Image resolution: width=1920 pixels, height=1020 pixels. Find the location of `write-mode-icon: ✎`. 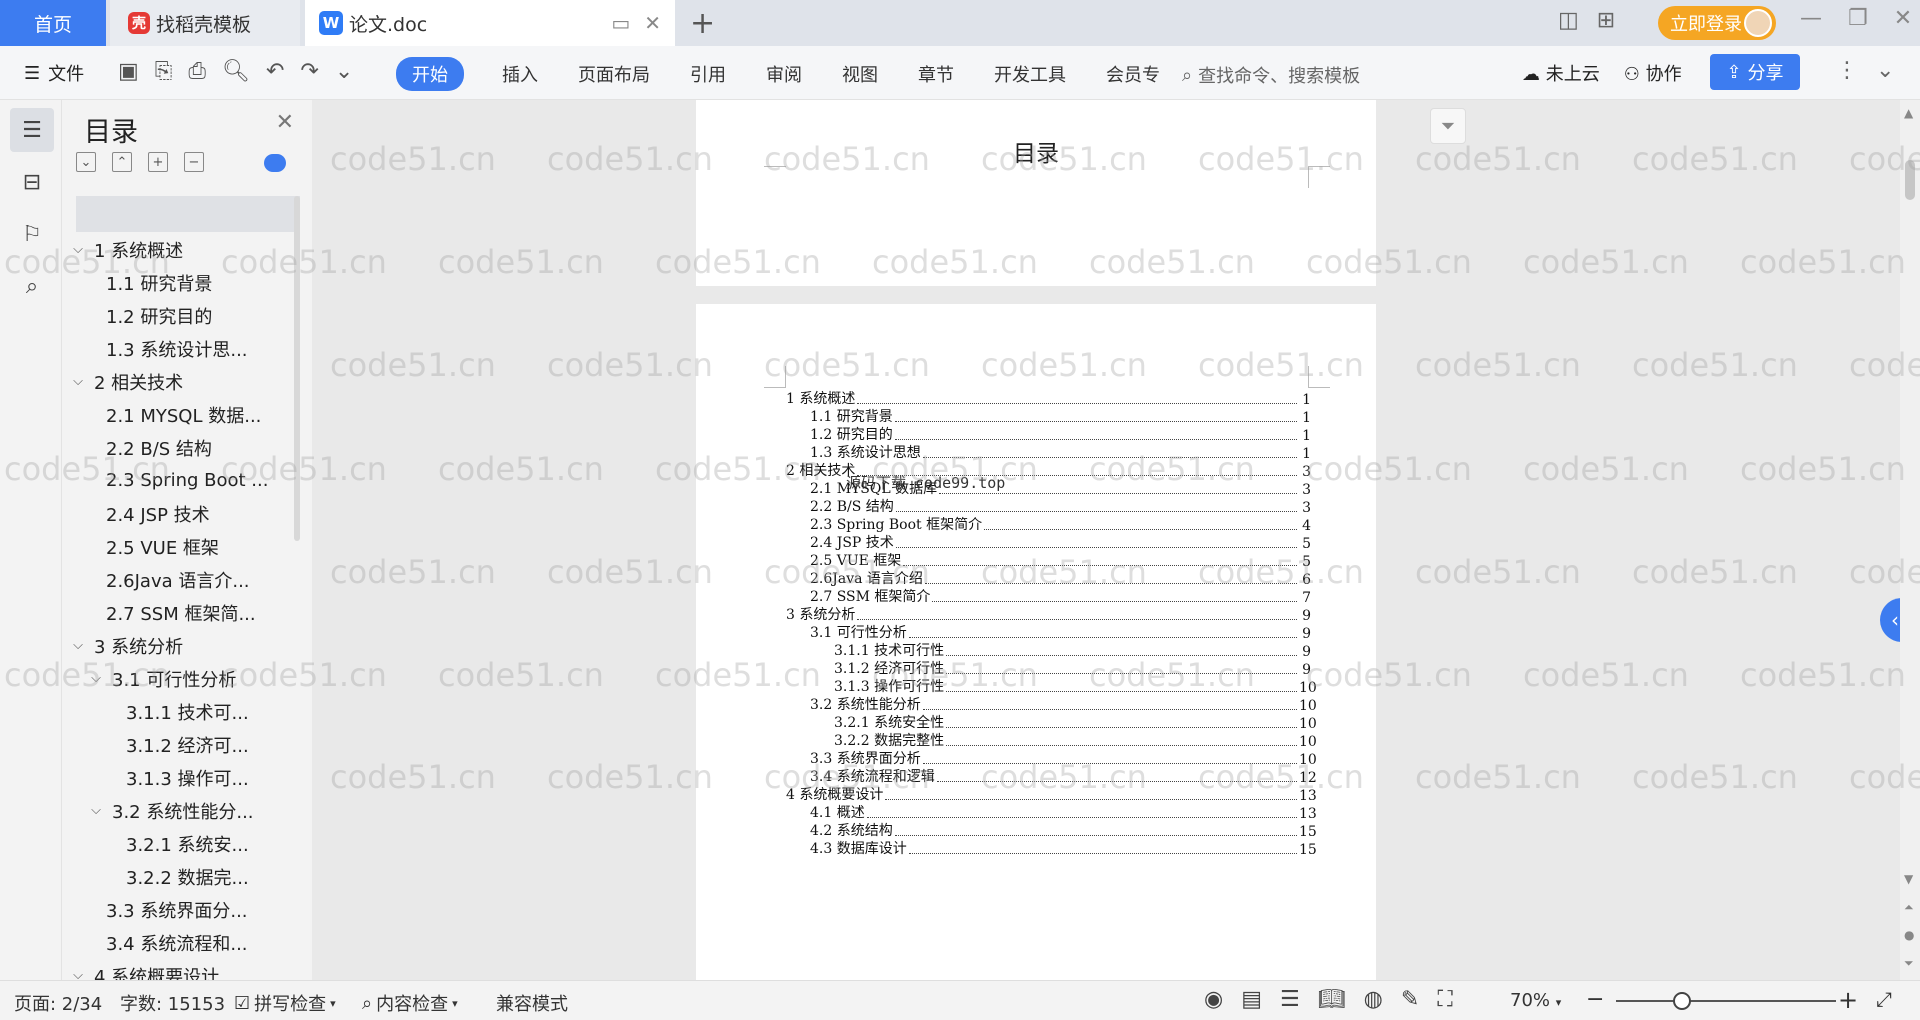

write-mode-icon: ✎ is located at coordinates (1410, 999).